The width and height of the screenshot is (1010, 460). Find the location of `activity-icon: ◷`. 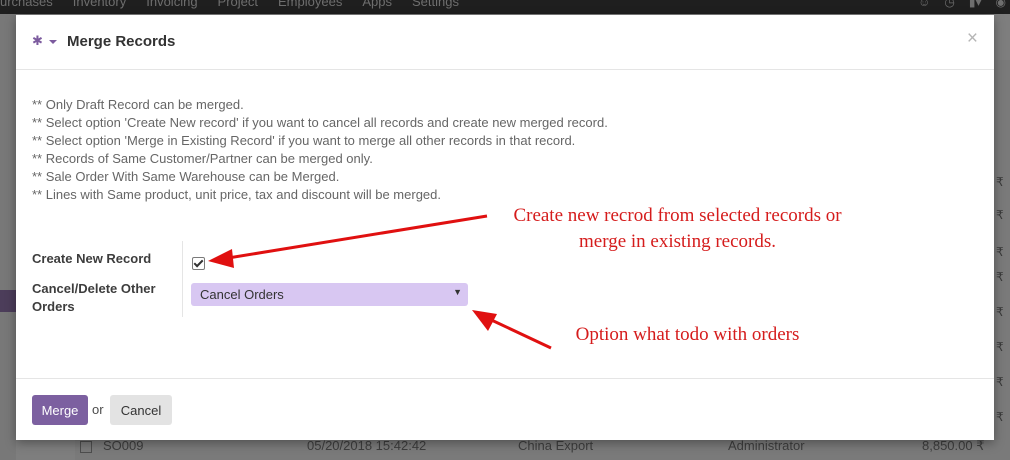

activity-icon: ◷ is located at coordinates (949, 4).